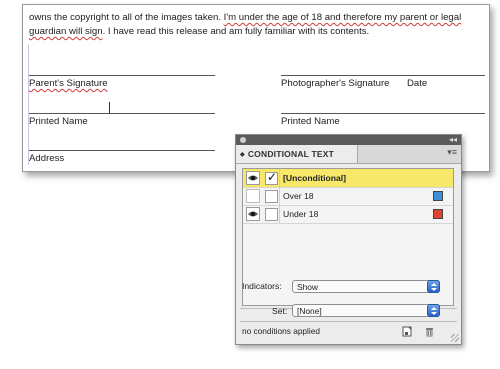 The image size is (500, 369). Describe the element at coordinates (122, 113) in the screenshot. I see `printed-name-line-left` at that location.